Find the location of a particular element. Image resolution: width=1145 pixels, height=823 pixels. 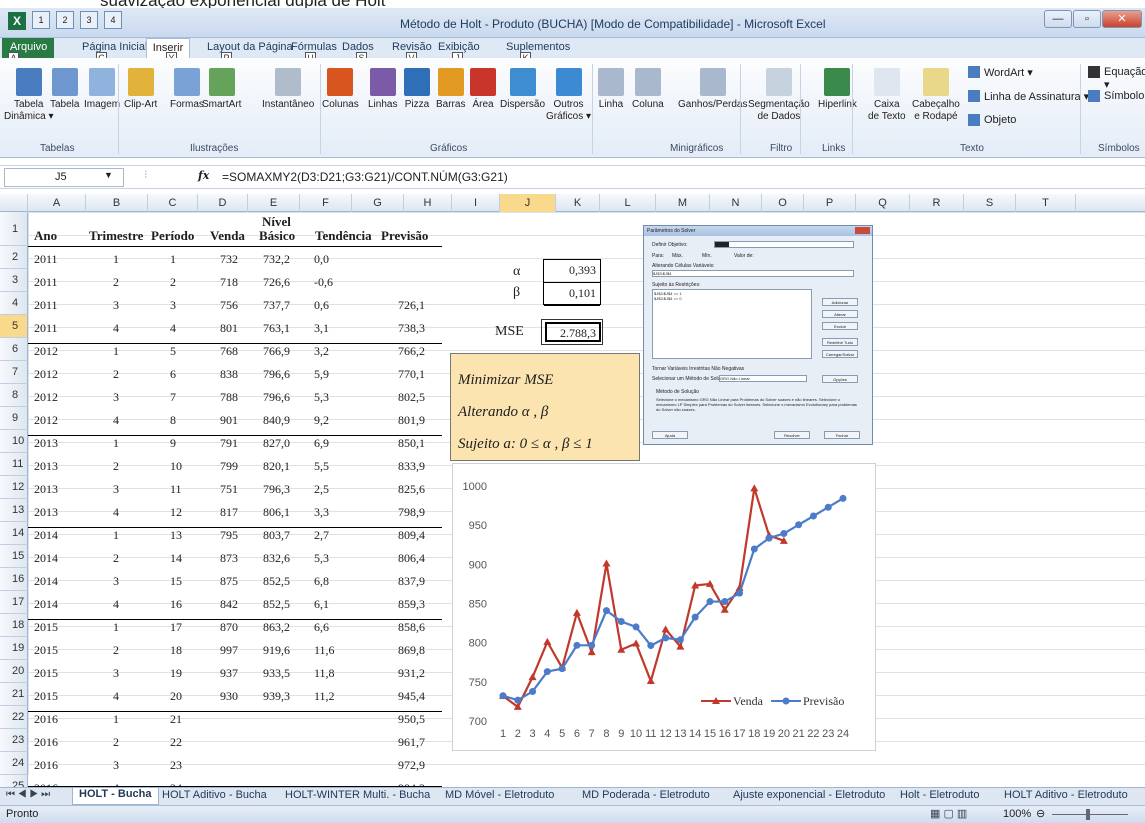

table-cell: 931,2 is located at coordinates (411, 673).